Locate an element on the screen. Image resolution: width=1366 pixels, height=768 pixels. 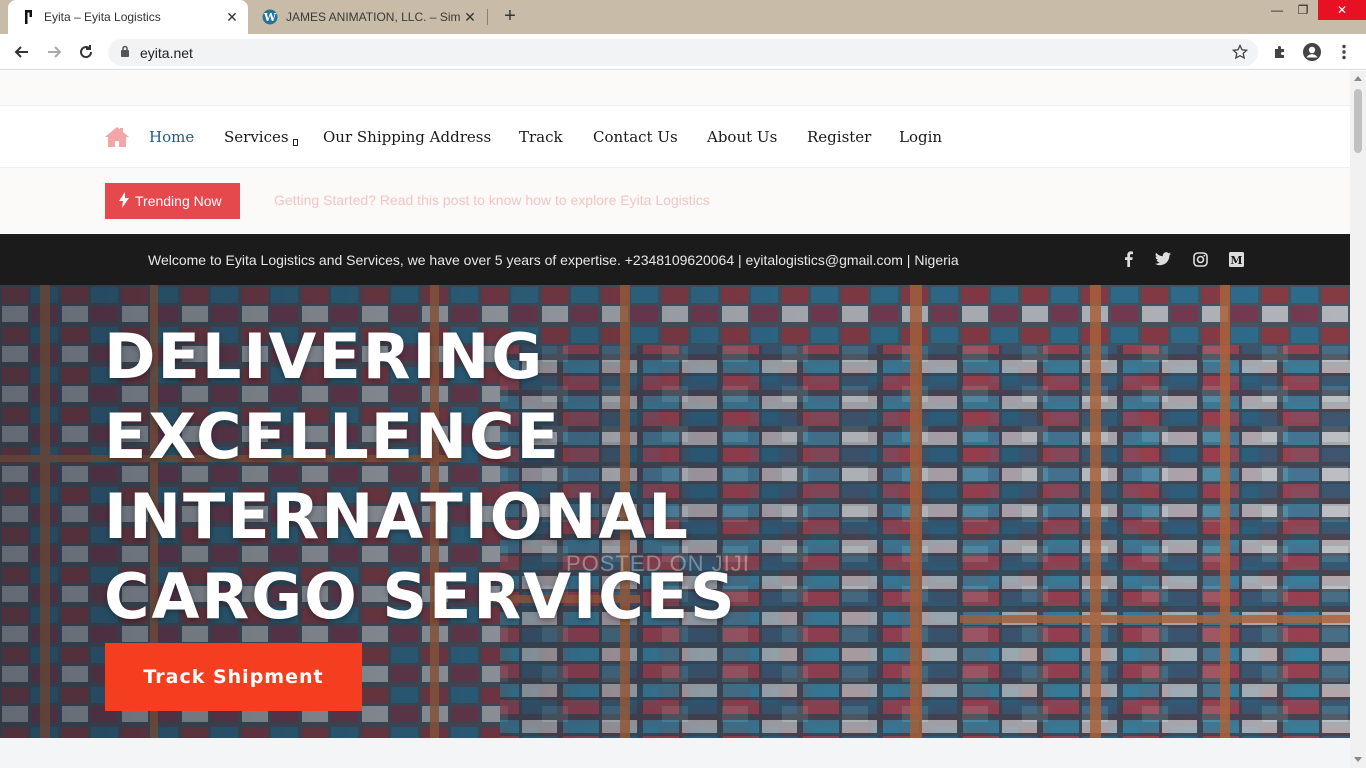
scrollbar-thumb is located at coordinates (1358, 121).